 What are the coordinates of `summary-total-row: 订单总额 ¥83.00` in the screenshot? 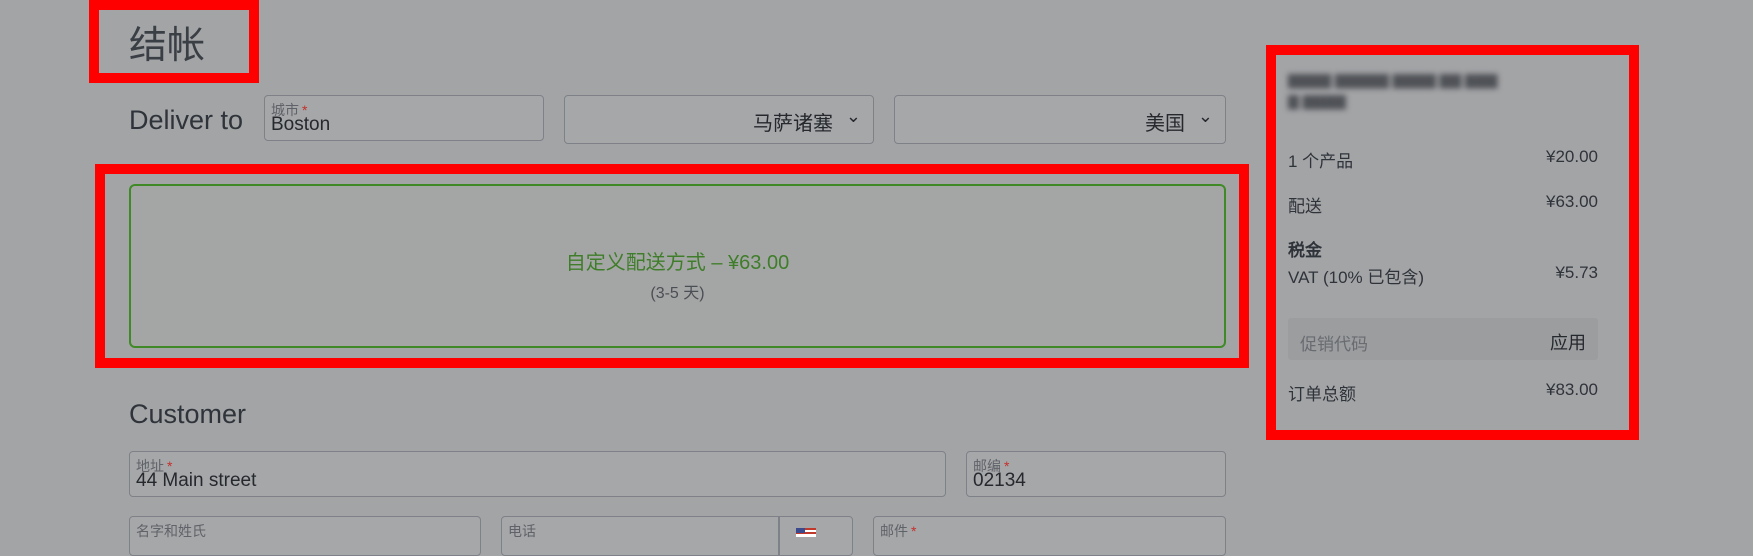 It's located at (1443, 392).